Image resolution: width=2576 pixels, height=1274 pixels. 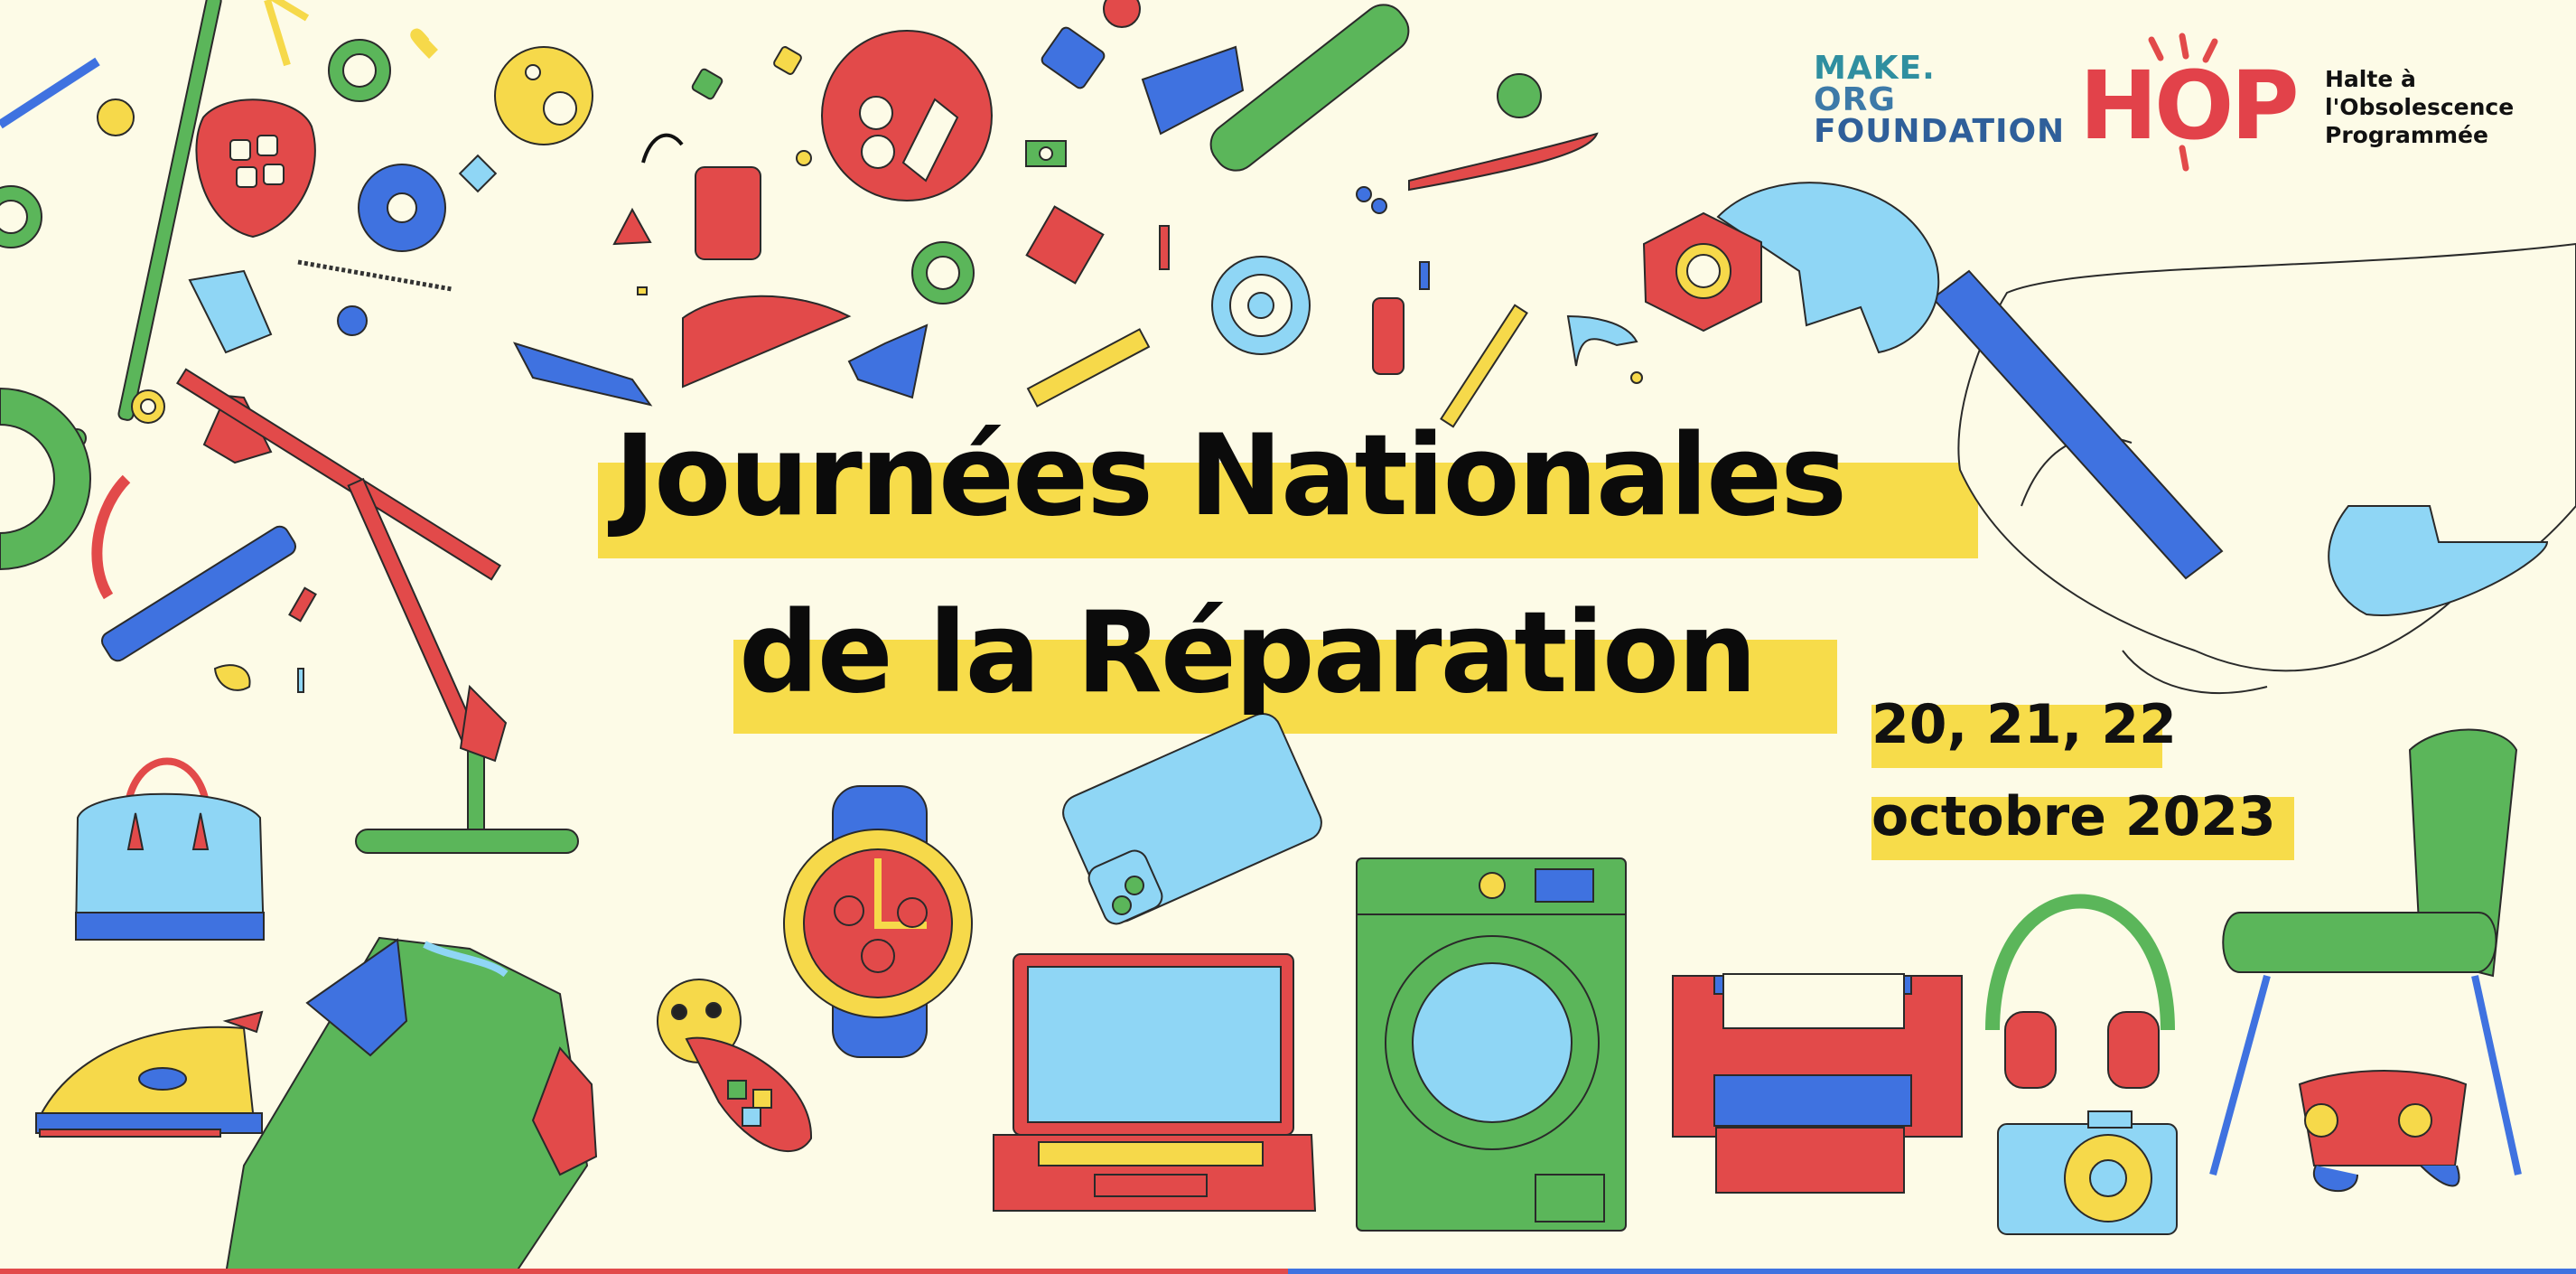 What do you see at coordinates (2080, 992) in the screenshot?
I see `headphones-icon` at bounding box center [2080, 992].